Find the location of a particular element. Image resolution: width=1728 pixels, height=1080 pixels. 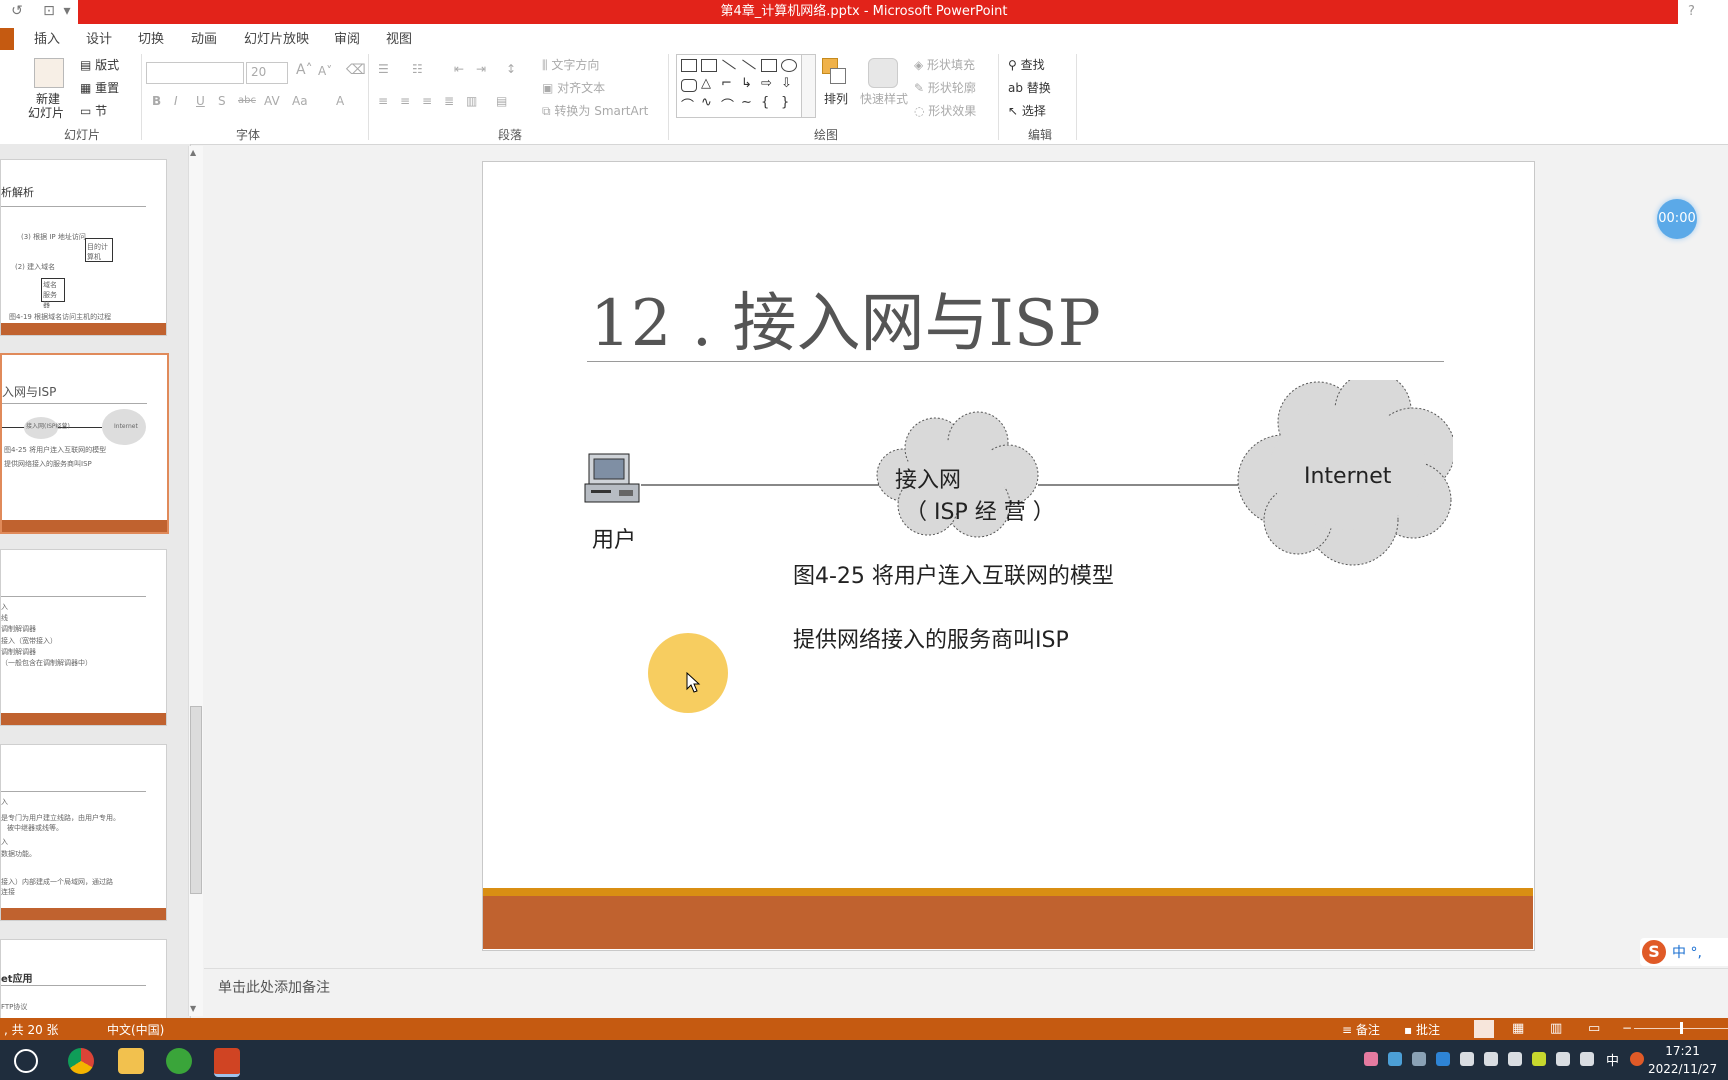

shape-outline-button: ✎ 形状轮廓 is located at coordinates (945, 87).